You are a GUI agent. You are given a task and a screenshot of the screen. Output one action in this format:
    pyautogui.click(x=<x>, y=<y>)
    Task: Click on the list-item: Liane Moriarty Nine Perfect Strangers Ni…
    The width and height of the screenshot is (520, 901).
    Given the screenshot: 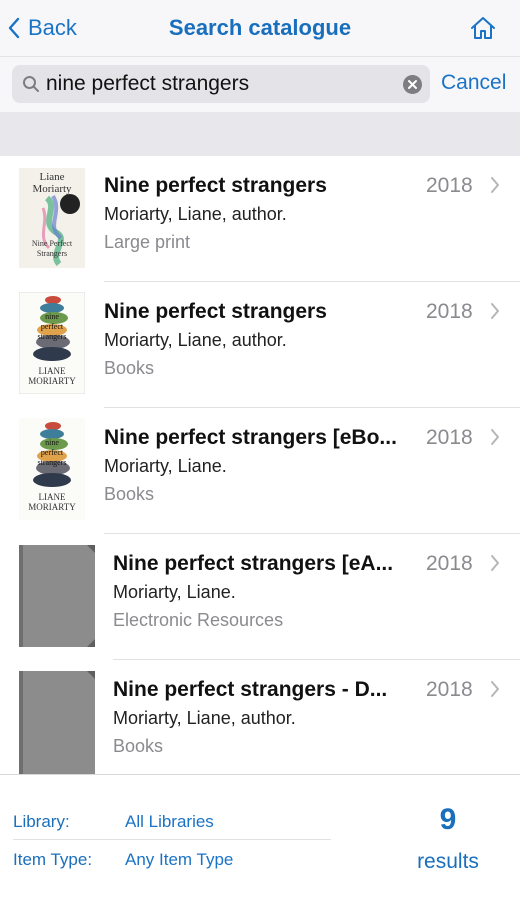 What is the action you would take?
    pyautogui.click(x=260, y=219)
    